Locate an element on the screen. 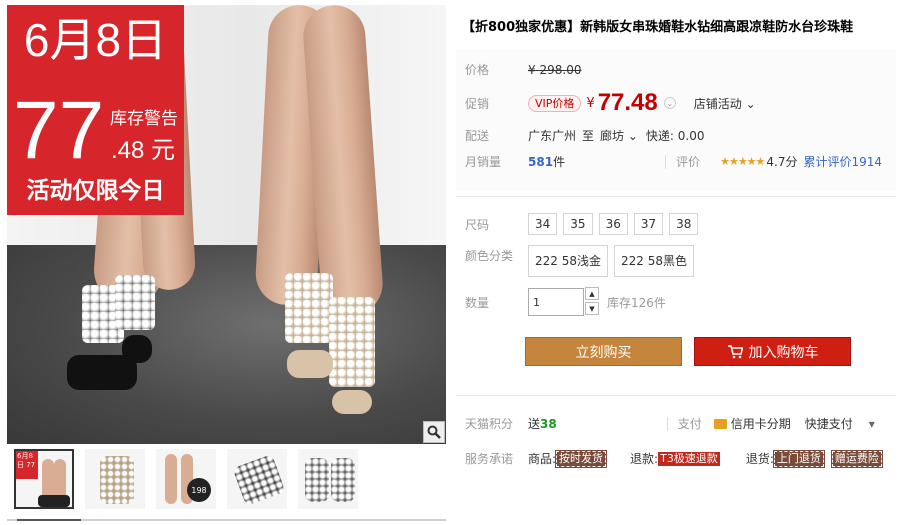 The width and height of the screenshot is (900, 525). monthly-sales-unit: 件 is located at coordinates (559, 162).